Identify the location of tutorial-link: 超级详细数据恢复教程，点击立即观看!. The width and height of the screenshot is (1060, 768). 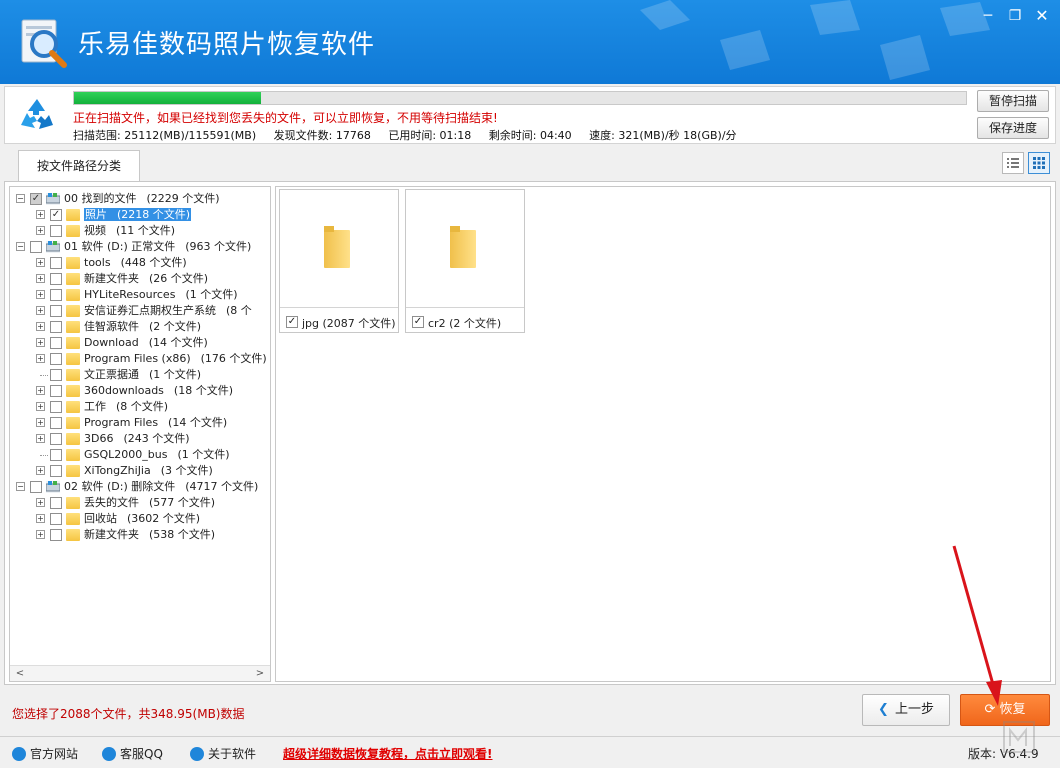
(387, 753).